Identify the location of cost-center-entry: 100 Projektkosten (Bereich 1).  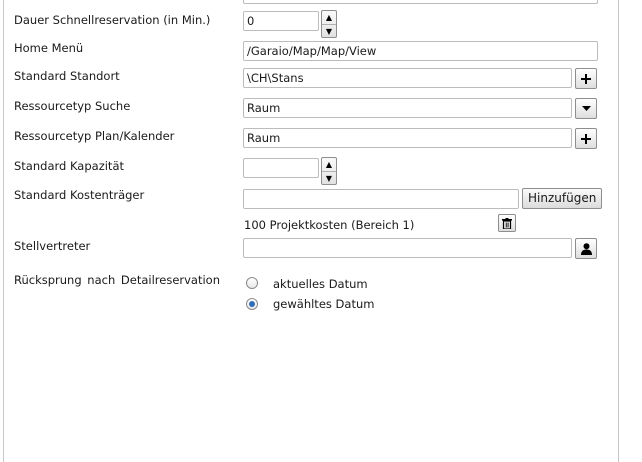
(329, 225).